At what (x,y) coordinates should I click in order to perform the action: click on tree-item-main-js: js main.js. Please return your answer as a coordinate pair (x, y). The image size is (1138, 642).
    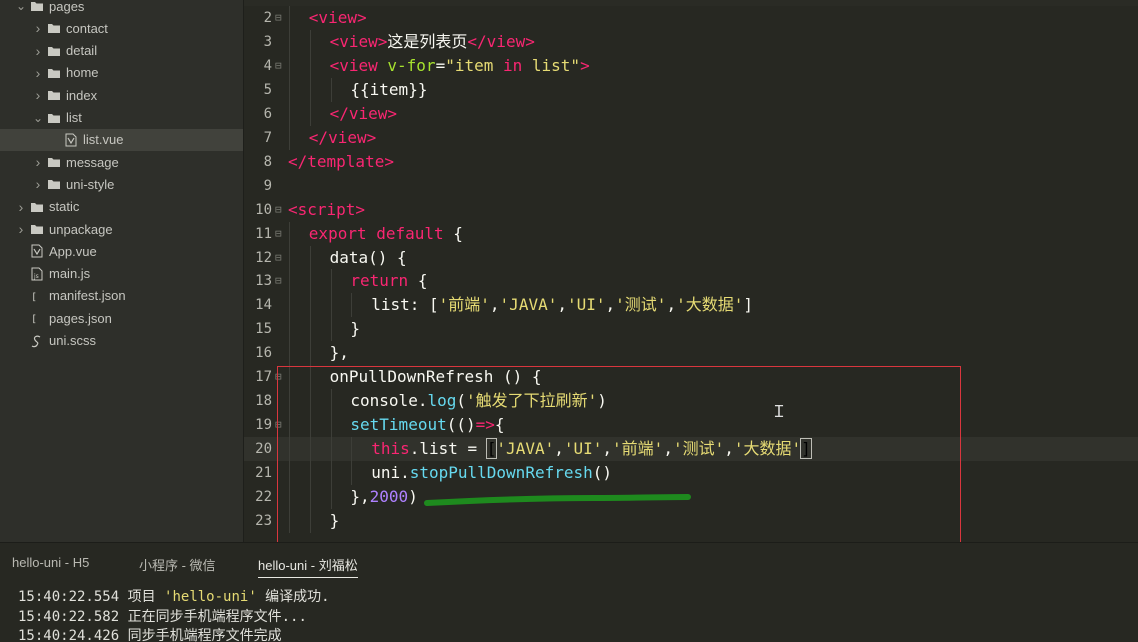
    Looking at the image, I should click on (121, 274).